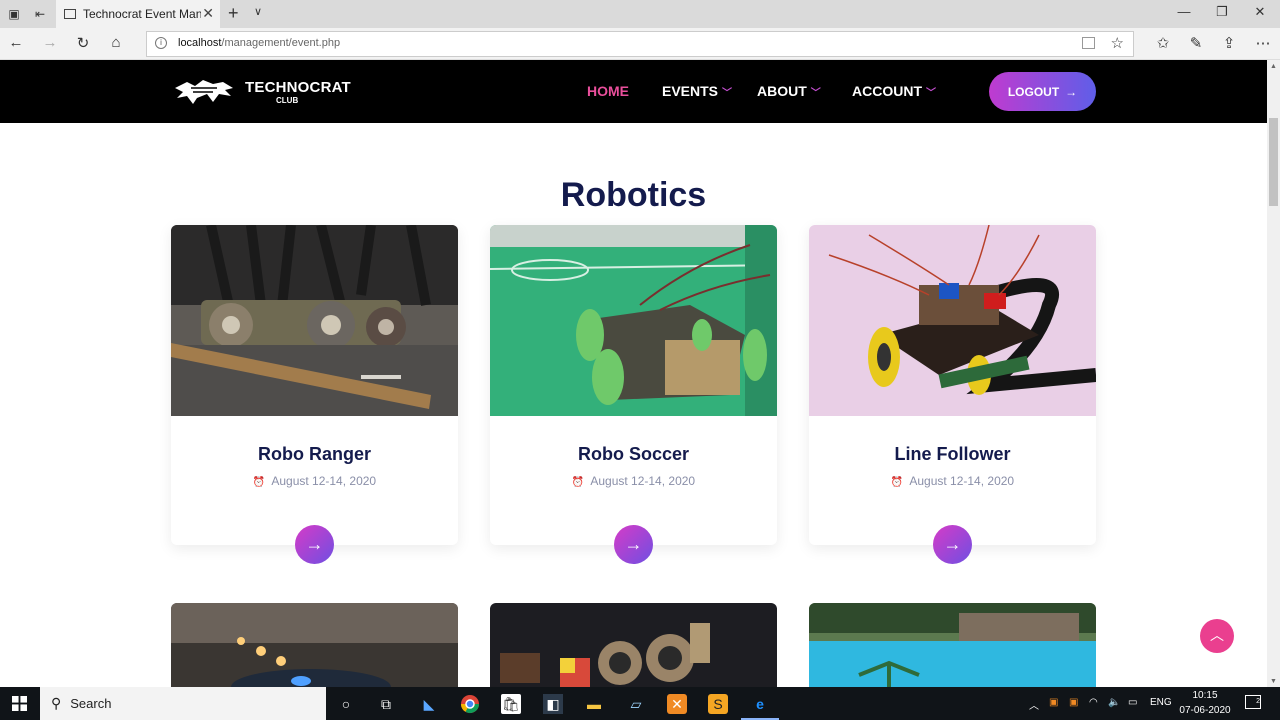 The width and height of the screenshot is (1280, 720). Describe the element at coordinates (208, 13) in the screenshot. I see `close-tab-icon: ✕` at that location.